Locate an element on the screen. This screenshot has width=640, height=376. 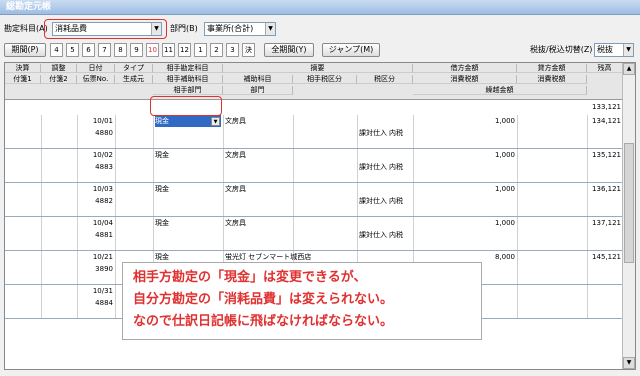
date-cell: 10/04 is located at coordinates (96, 223).